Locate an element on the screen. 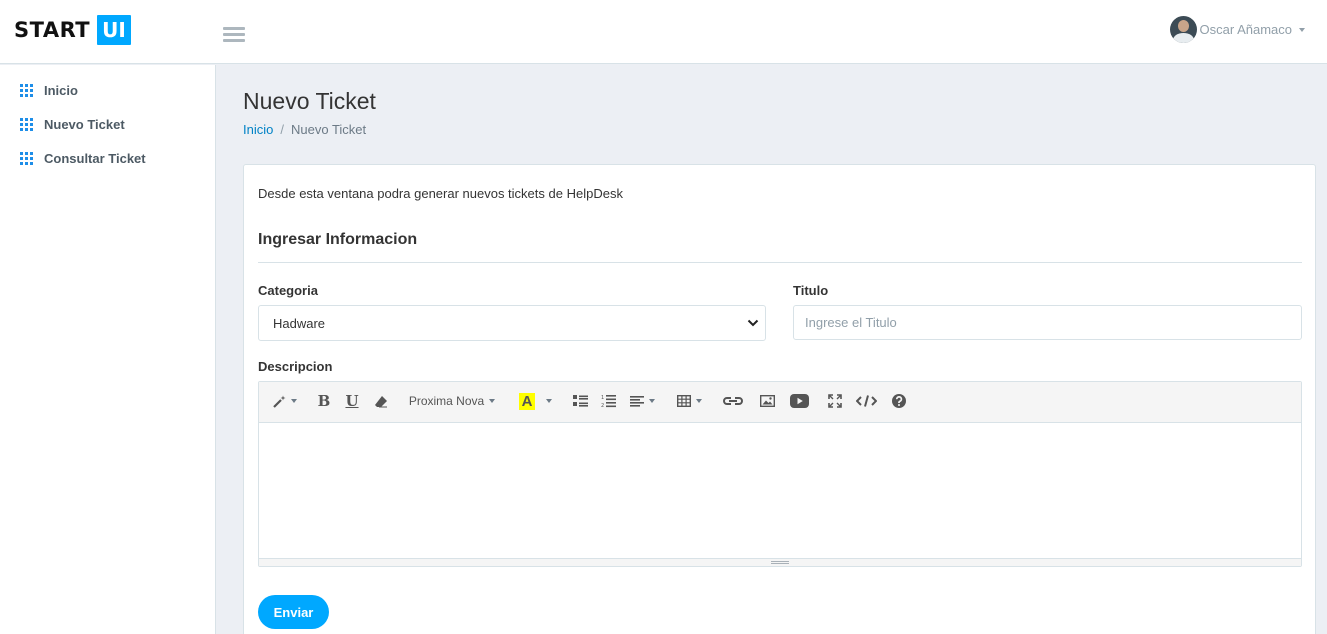  code-view-button is located at coordinates (866, 401).